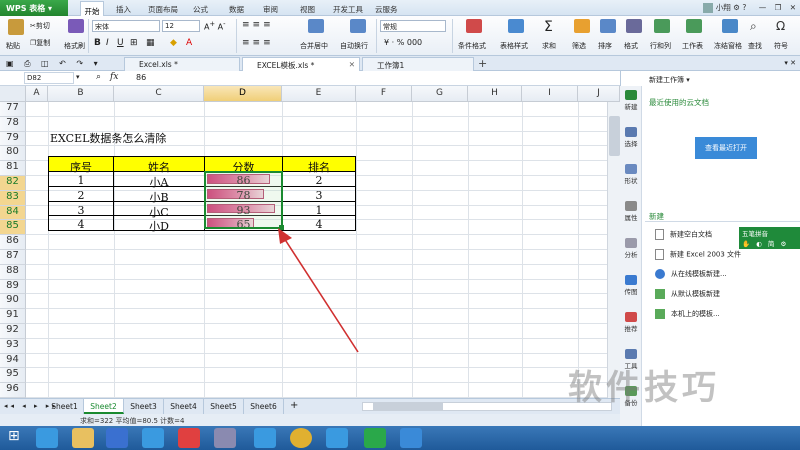 This screenshot has height=450, width=800. What do you see at coordinates (34, 8) in the screenshot?
I see `app-menu-button: WPS 表格 ▾` at bounding box center [34, 8].